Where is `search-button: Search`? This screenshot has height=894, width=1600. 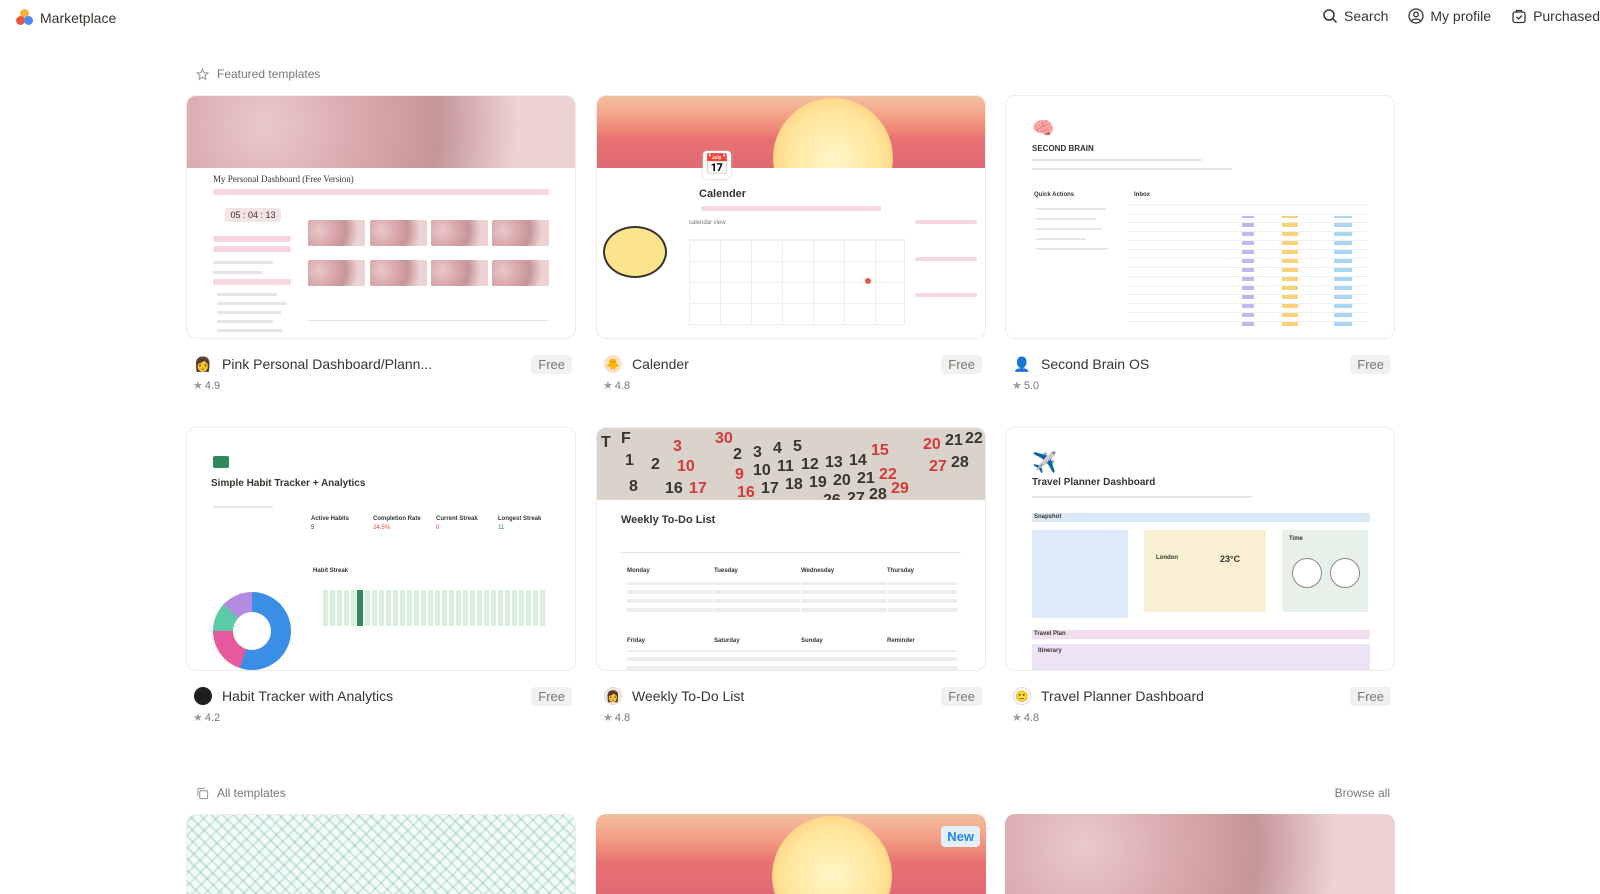
search-button: Search is located at coordinates (1355, 16).